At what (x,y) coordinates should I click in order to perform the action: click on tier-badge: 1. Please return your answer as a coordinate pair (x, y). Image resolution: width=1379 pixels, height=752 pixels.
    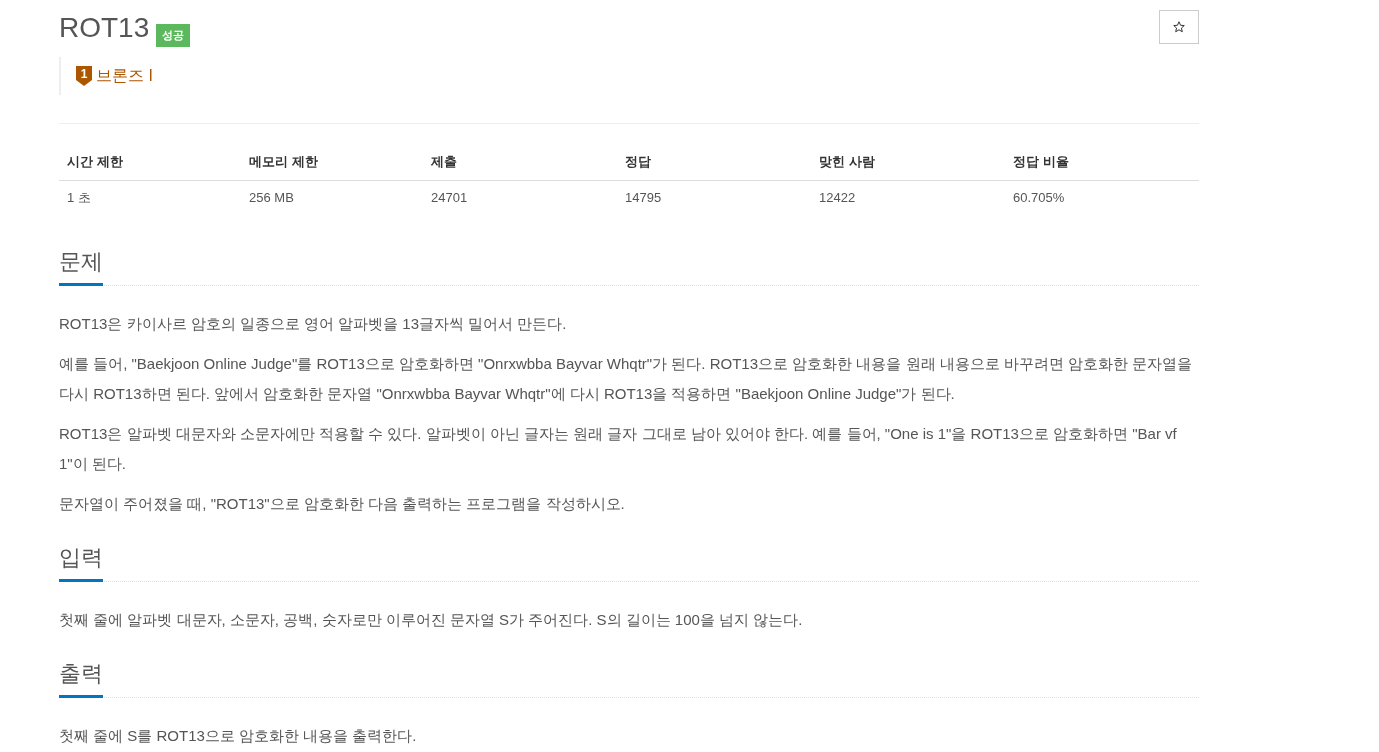
    Looking at the image, I should click on (84, 76).